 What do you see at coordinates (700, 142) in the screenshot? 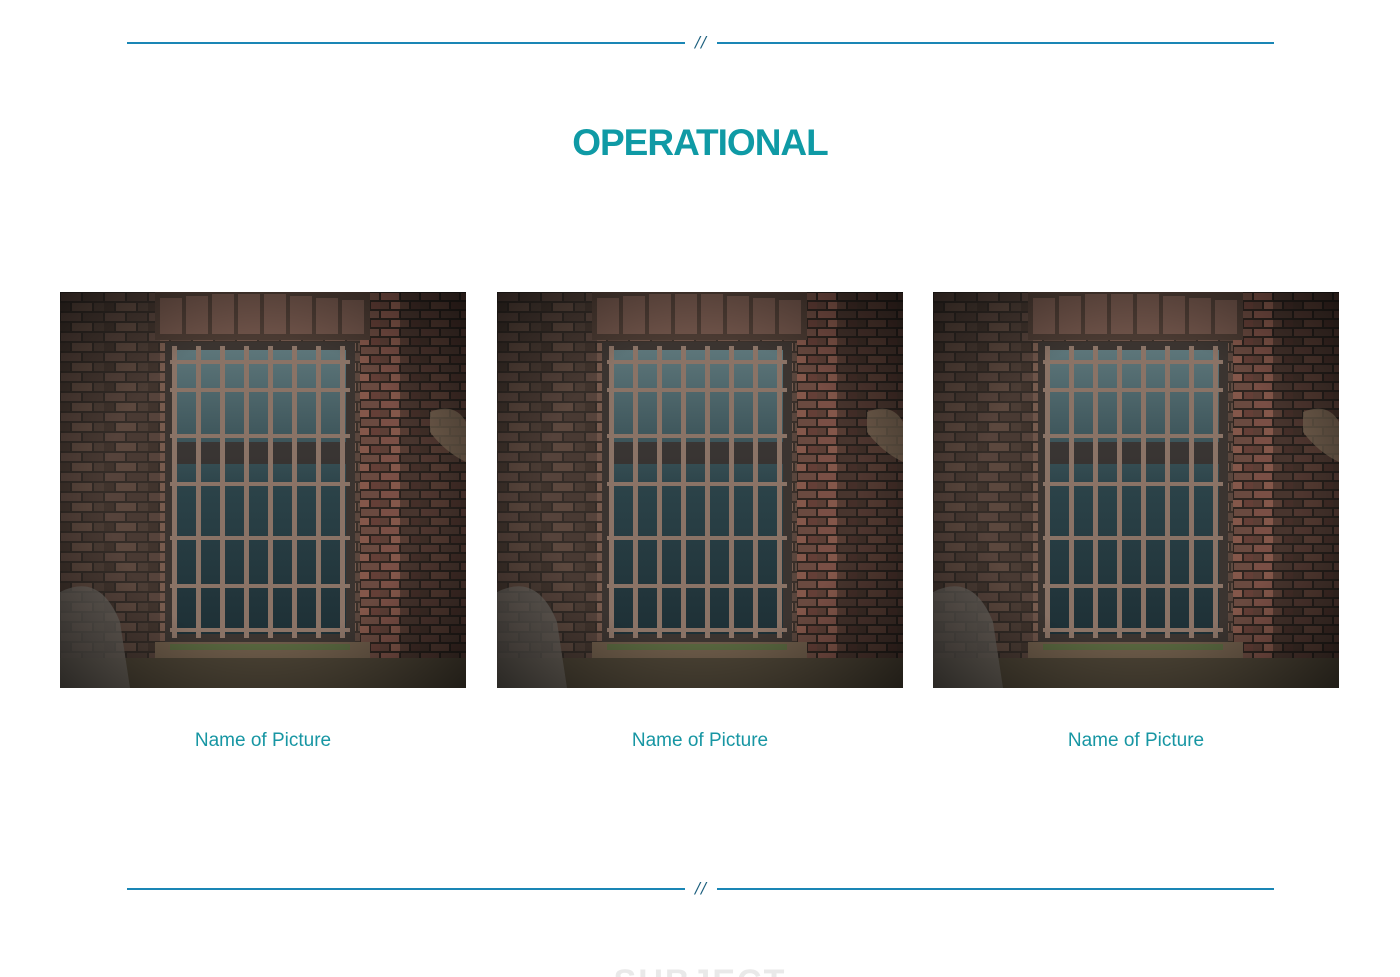
I see `section-title: OPERATIONAL` at bounding box center [700, 142].